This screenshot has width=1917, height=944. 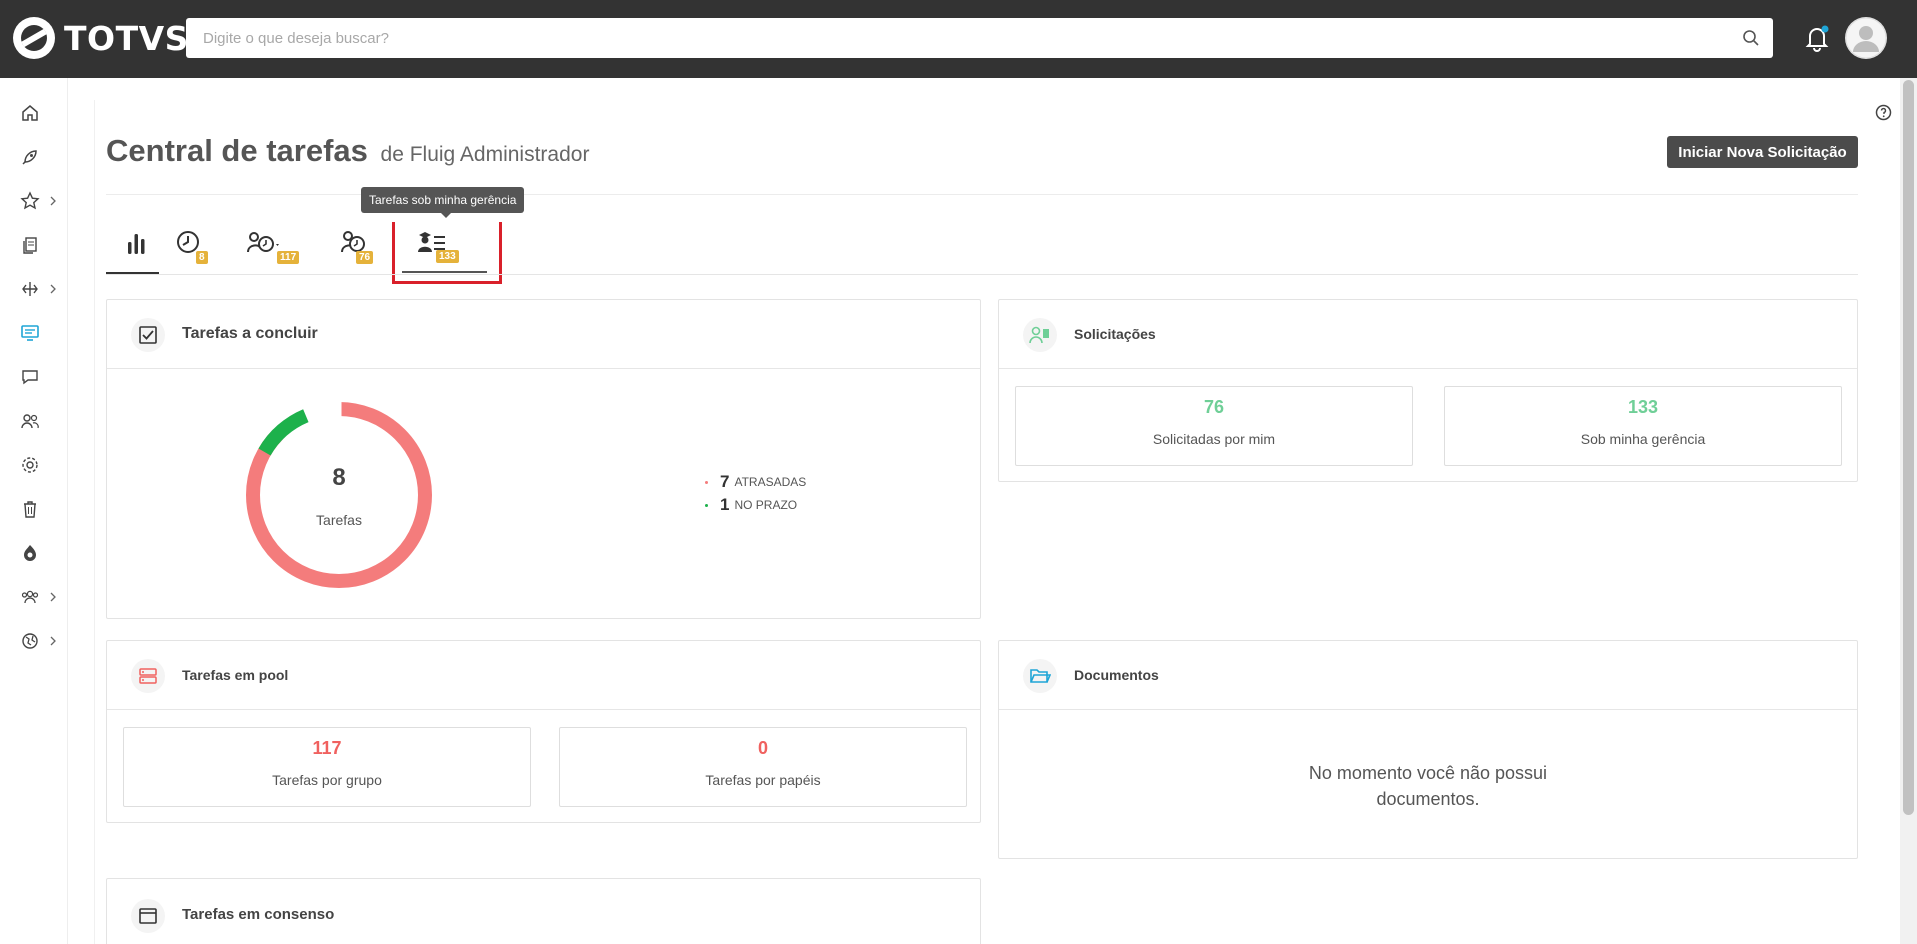 I want to click on donut-total: 8, so click(x=339, y=477).